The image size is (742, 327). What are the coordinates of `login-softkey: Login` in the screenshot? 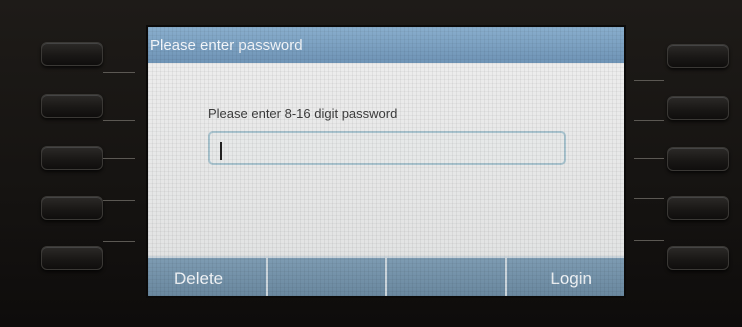 It's located at (564, 276).